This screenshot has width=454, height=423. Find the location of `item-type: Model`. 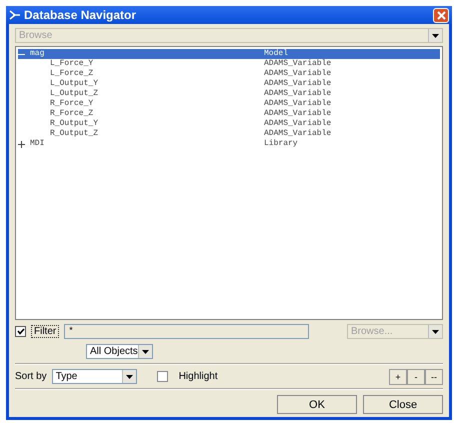

item-type: Model is located at coordinates (276, 54).